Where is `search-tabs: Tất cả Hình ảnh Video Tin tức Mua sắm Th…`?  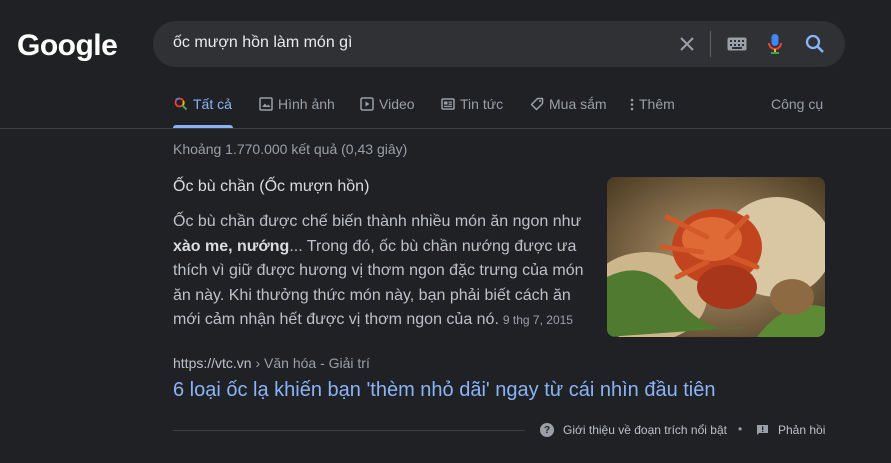 search-tabs: Tất cả Hình ảnh Video Tin tức Mua sắm Th… is located at coordinates (445, 112).